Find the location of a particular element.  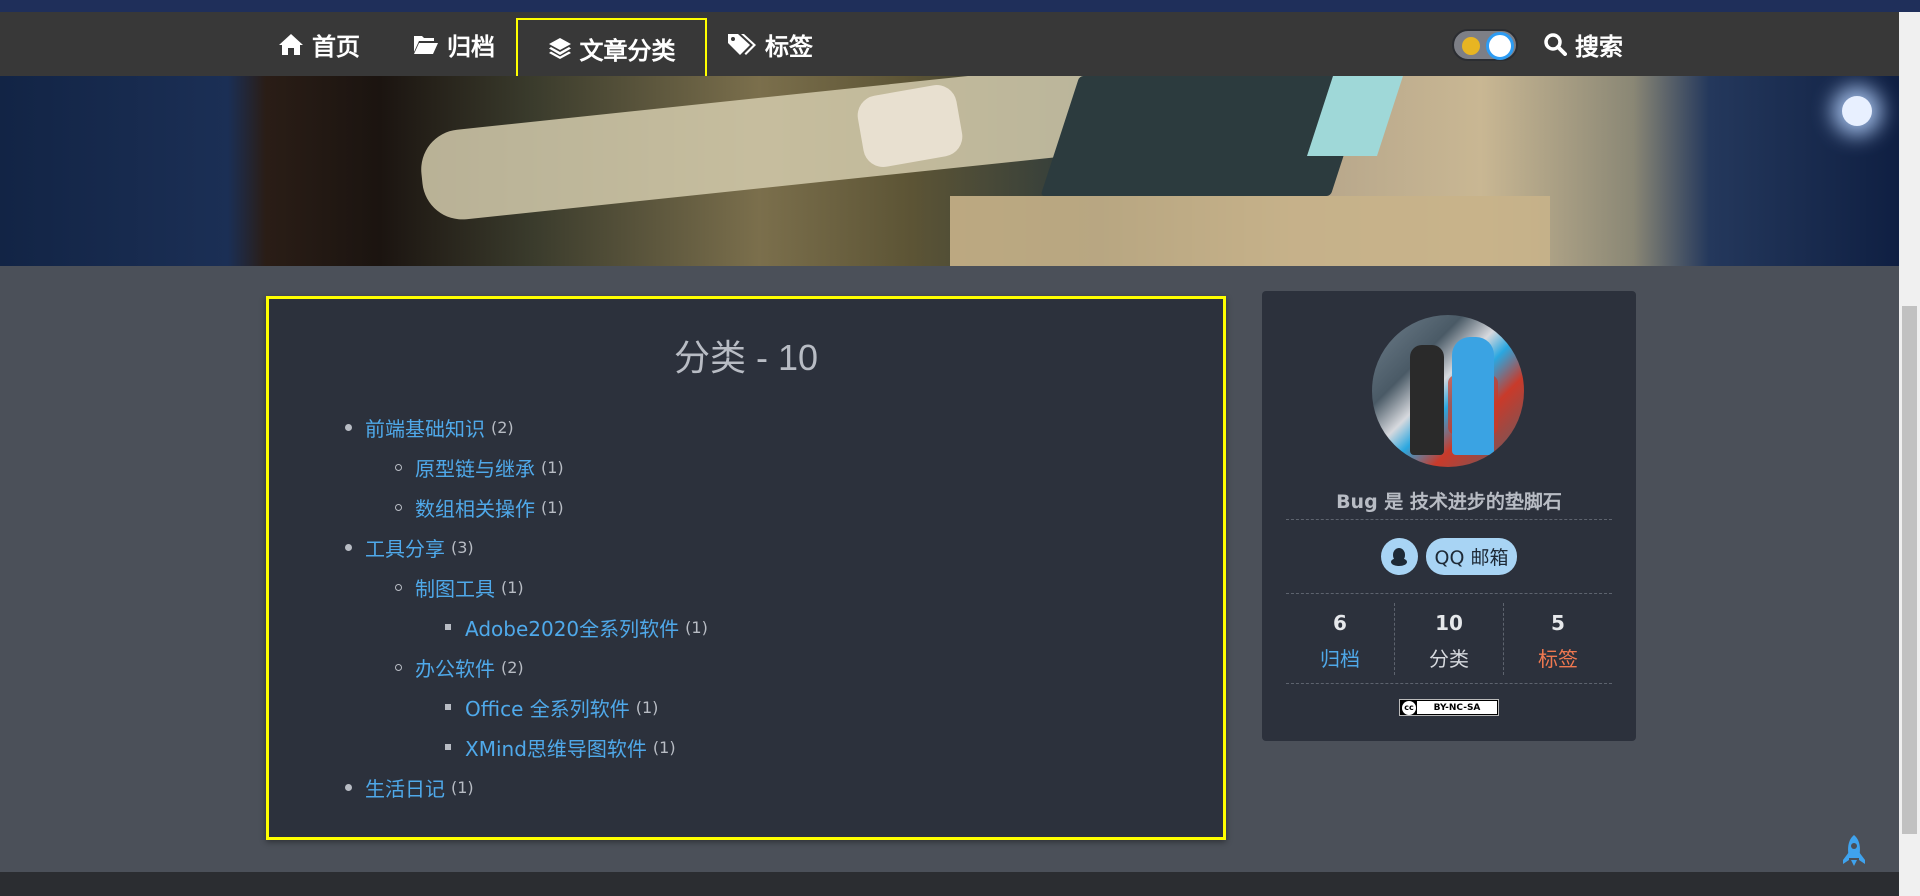

nav-categories: 文章分类 is located at coordinates (611, 48).